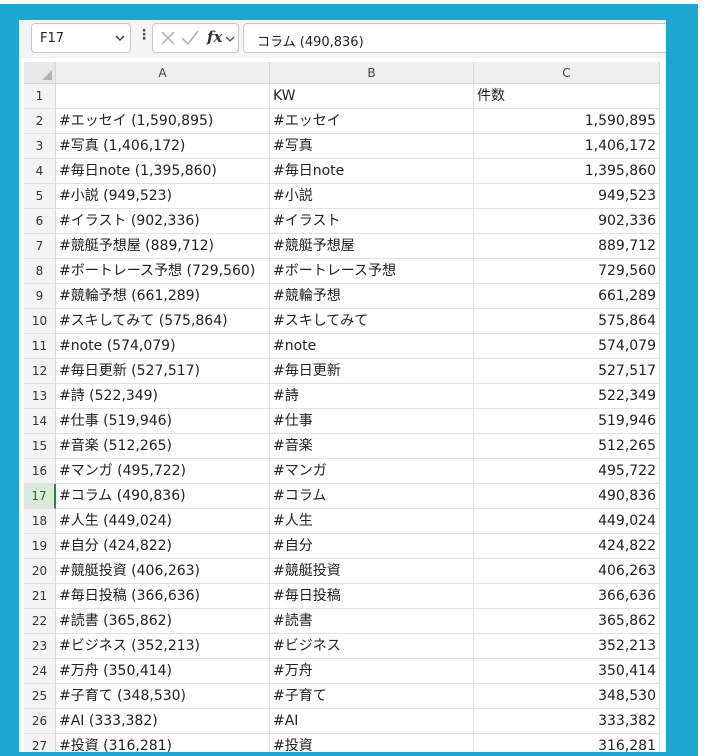 The width and height of the screenshot is (721, 756). I want to click on column-header-a: A, so click(163, 73).